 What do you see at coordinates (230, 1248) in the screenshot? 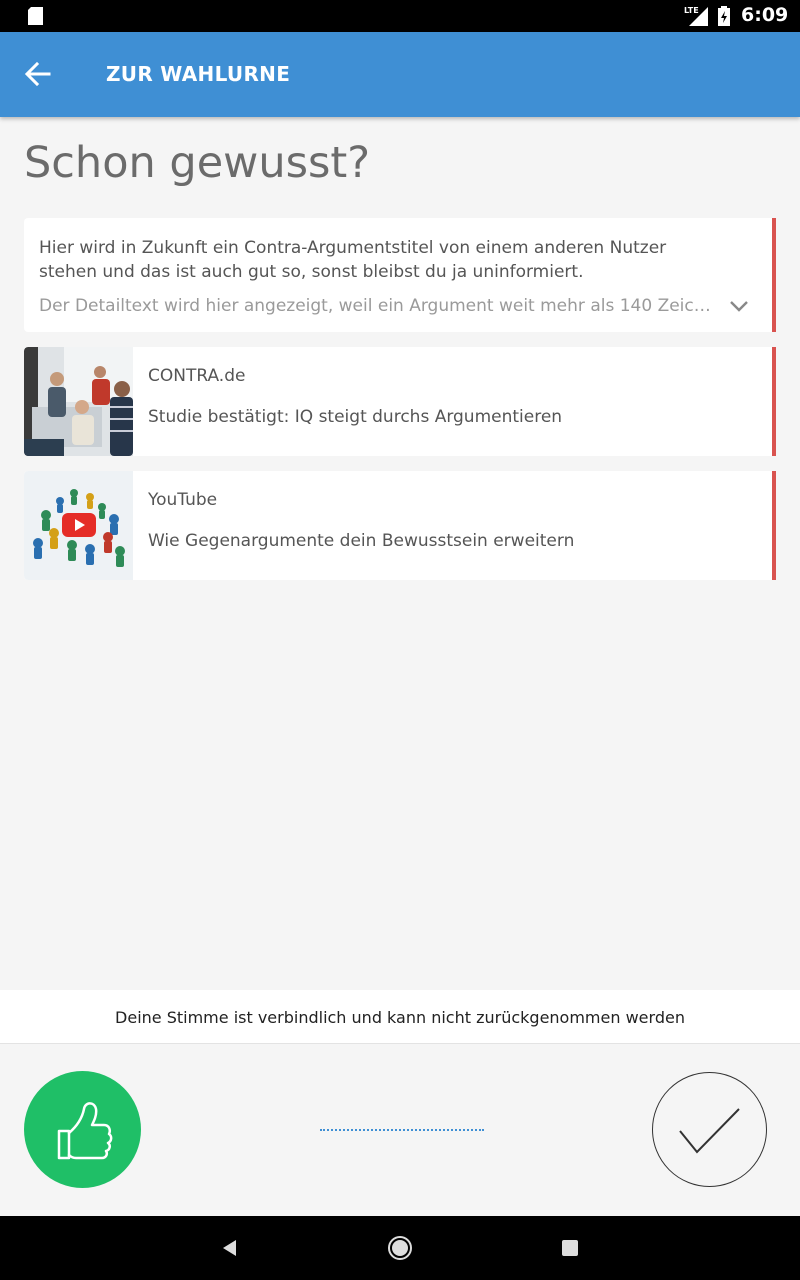
I see `nav-back-icon` at bounding box center [230, 1248].